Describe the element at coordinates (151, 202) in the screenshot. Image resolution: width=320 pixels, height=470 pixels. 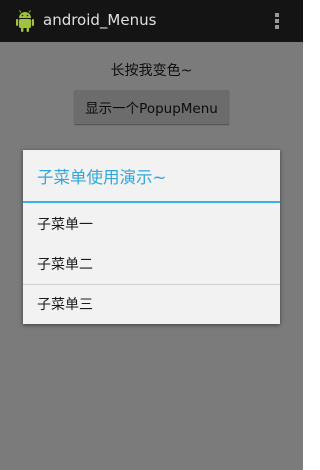
I see `dialog-title-divider` at that location.